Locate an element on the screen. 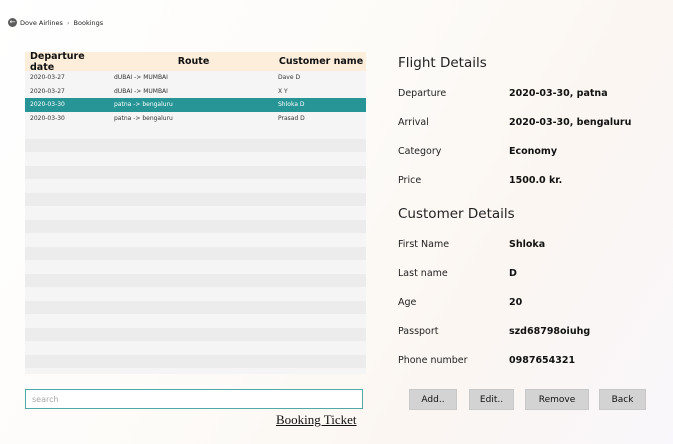  remove-button: Remove is located at coordinates (557, 399).